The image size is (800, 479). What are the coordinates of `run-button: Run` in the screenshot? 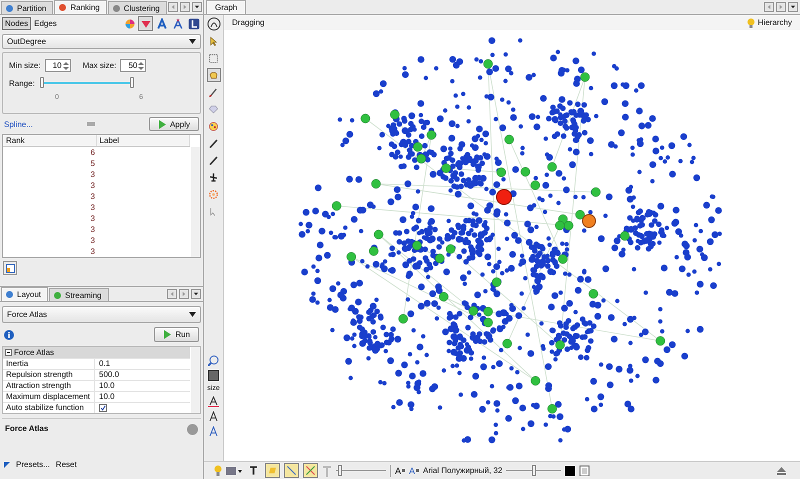 It's located at (176, 334).